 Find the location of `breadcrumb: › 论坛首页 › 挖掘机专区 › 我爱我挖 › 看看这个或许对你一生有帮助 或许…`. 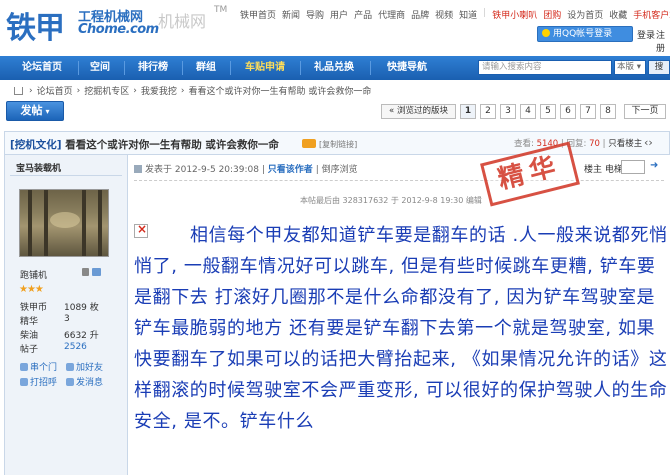

breadcrumb: › 论坛首页 › 挖掘机专区 › 我爱我挖 › 看看这个或许对你一生有帮助 或许… is located at coordinates (192, 90).